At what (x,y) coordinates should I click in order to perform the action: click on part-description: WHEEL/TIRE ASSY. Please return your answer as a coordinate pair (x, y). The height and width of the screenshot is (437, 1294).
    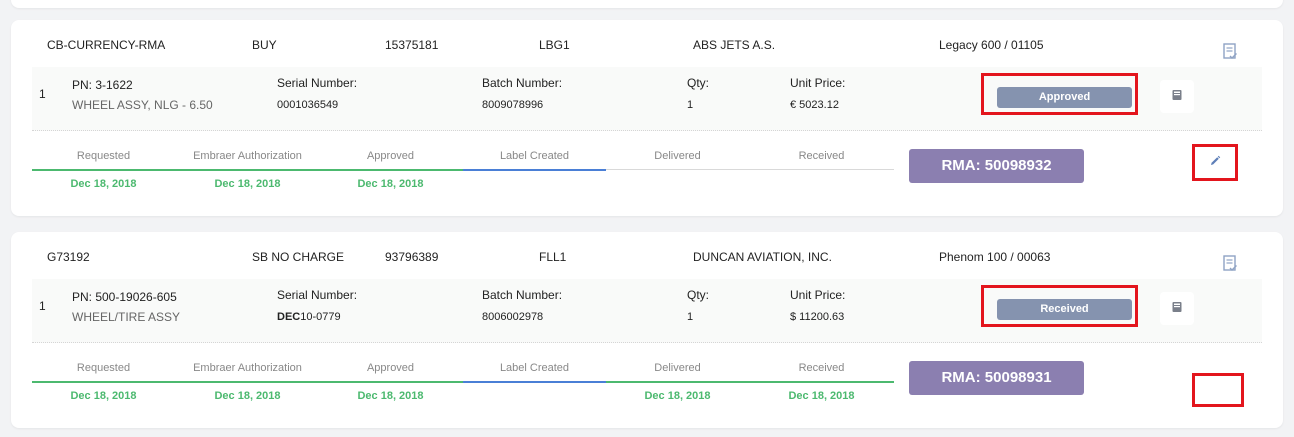
    Looking at the image, I should click on (126, 317).